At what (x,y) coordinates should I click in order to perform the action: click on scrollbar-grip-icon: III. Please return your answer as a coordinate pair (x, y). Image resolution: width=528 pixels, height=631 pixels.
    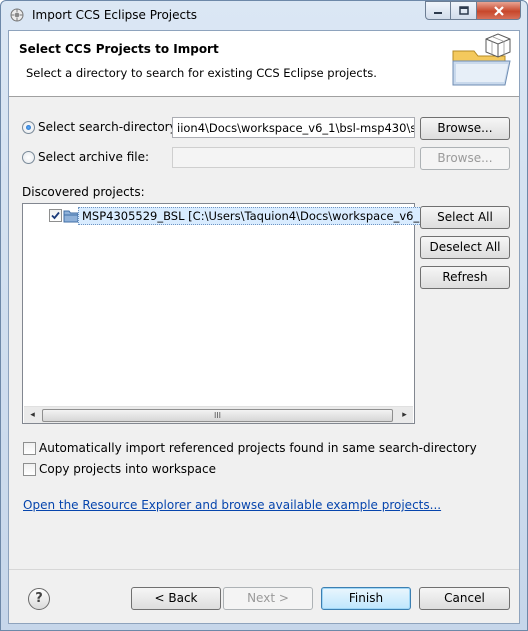
    Looking at the image, I should click on (217, 415).